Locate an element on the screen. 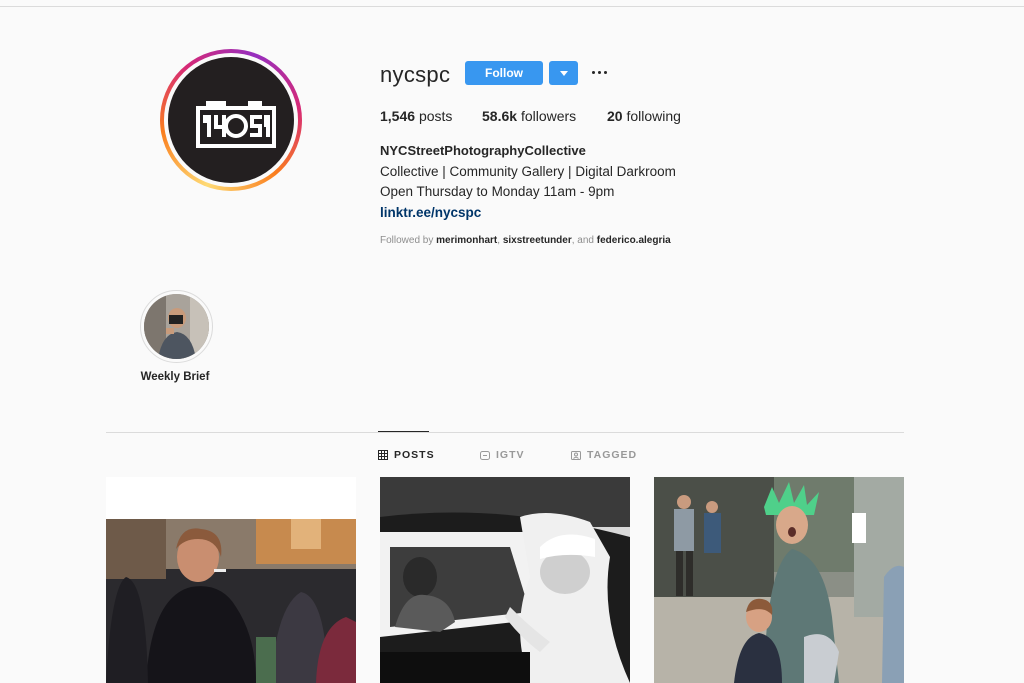 This screenshot has height=683, width=1024. chevron-down-icon is located at coordinates (563, 73).